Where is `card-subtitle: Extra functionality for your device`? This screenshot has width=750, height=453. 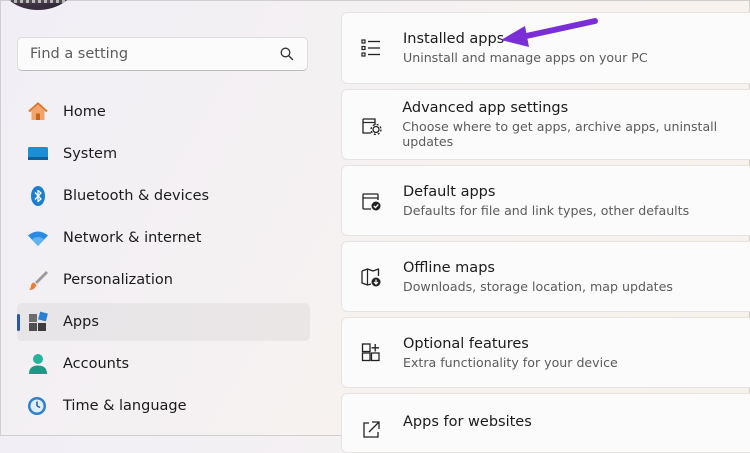
card-subtitle: Extra functionality for your device is located at coordinates (510, 362).